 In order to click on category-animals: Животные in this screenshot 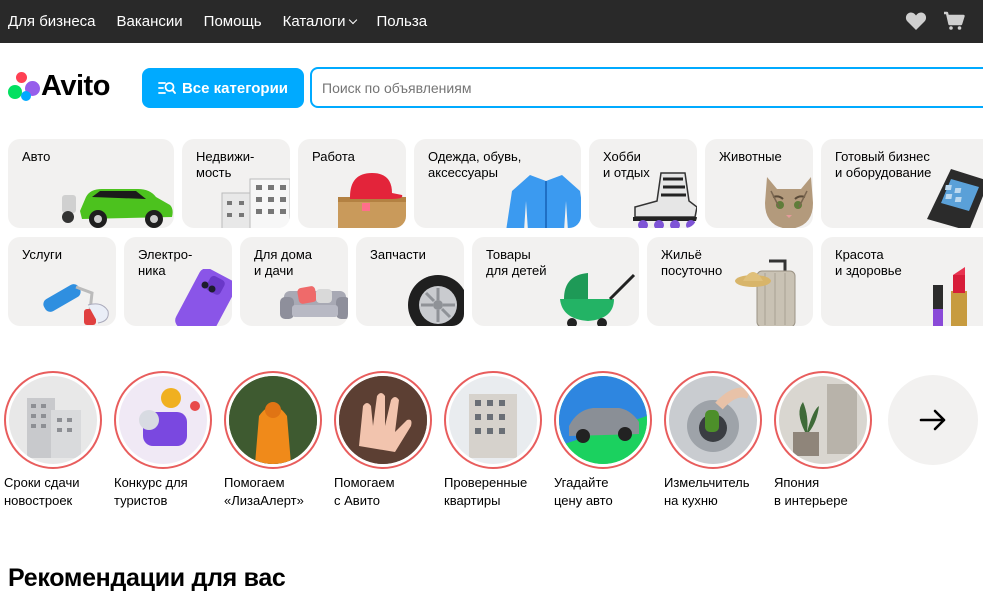, I will do `click(759, 183)`.